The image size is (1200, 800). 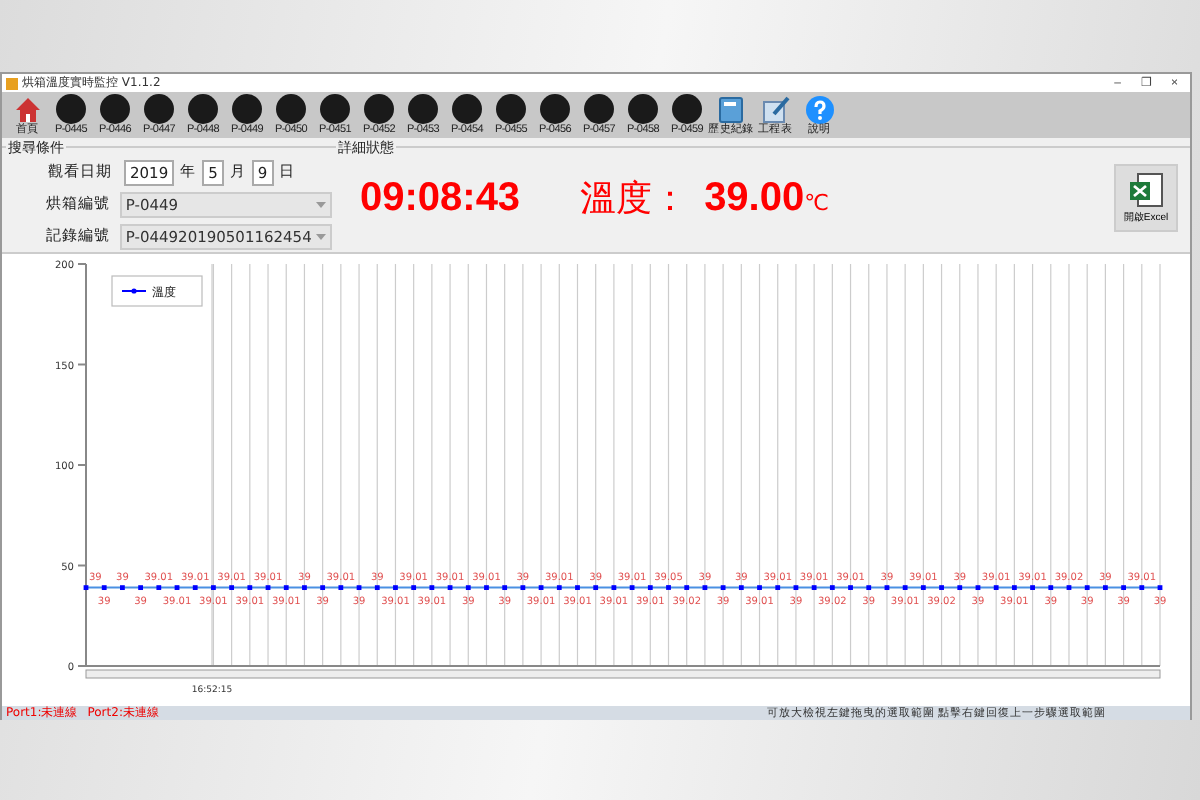 What do you see at coordinates (816, 203) in the screenshot?
I see `temperature-unit: ℃` at bounding box center [816, 203].